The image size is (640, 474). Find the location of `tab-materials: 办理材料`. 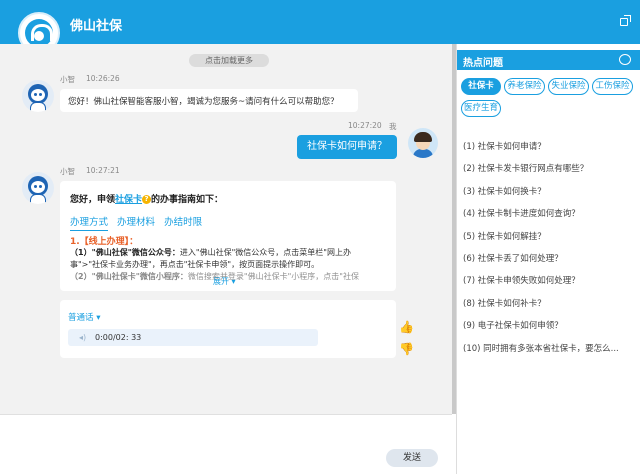

tab-materials: 办理材料 is located at coordinates (136, 222).